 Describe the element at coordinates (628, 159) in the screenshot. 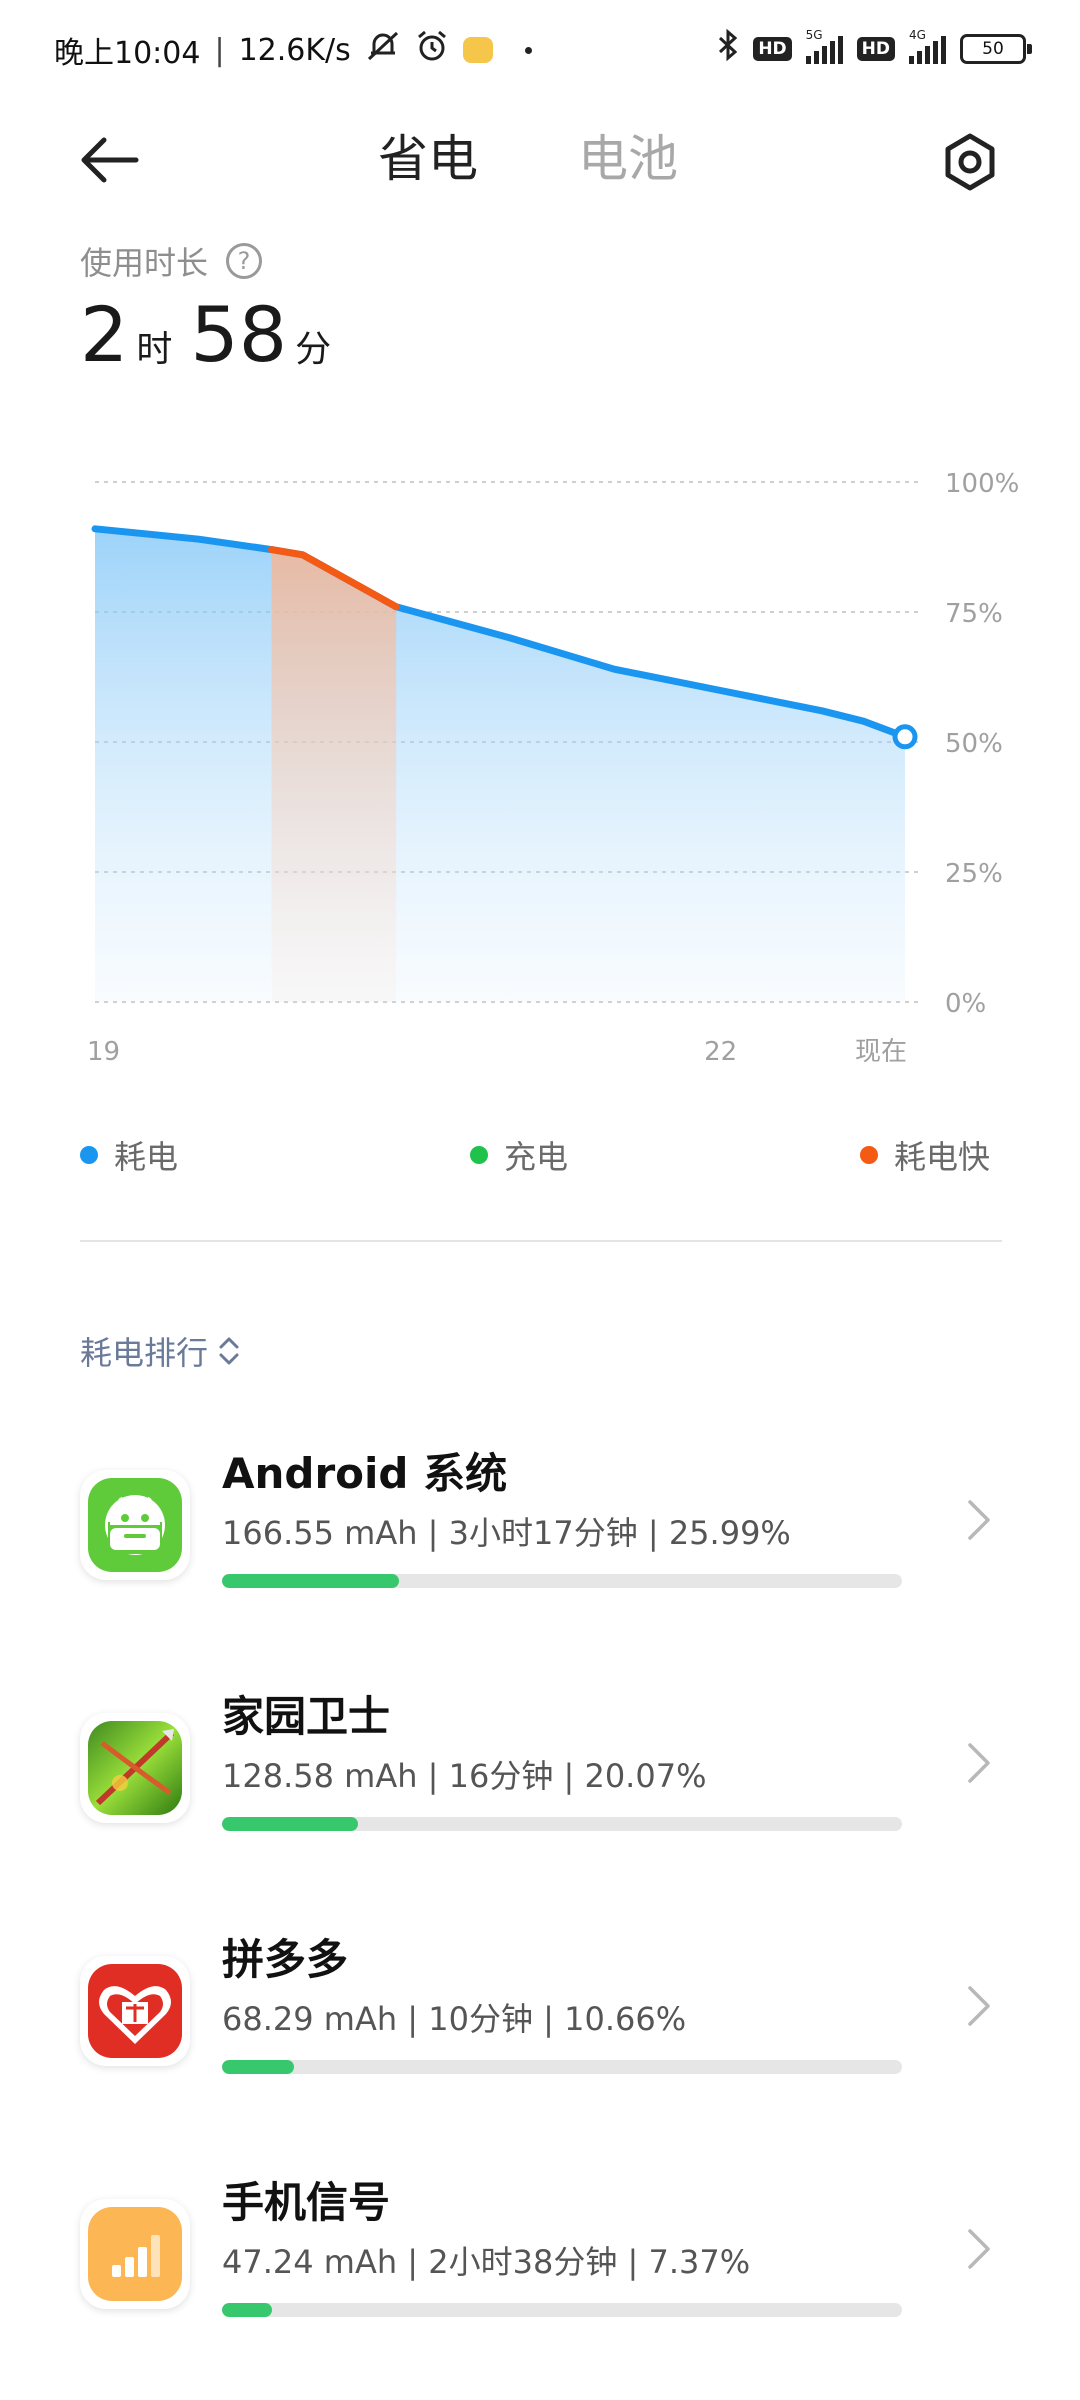

I see `tab-battery: 电池` at that location.